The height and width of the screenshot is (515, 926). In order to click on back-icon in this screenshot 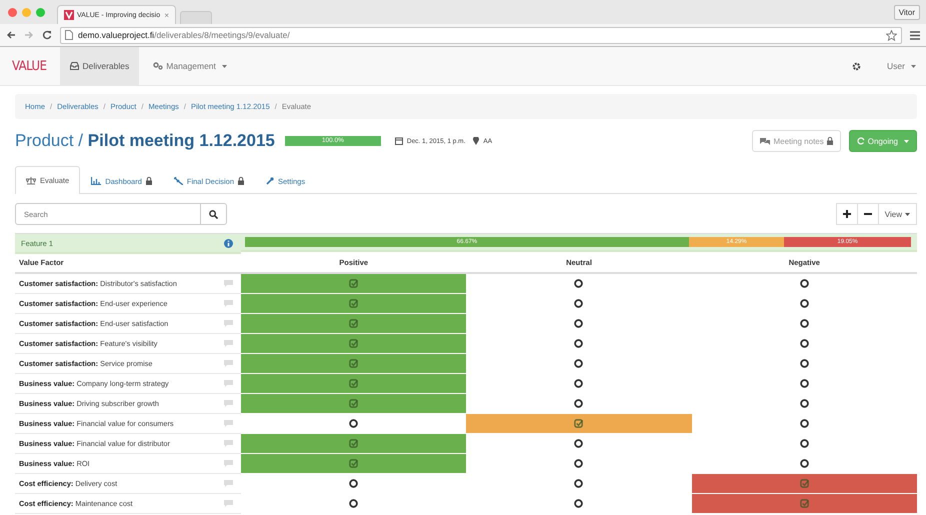, I will do `click(11, 35)`.